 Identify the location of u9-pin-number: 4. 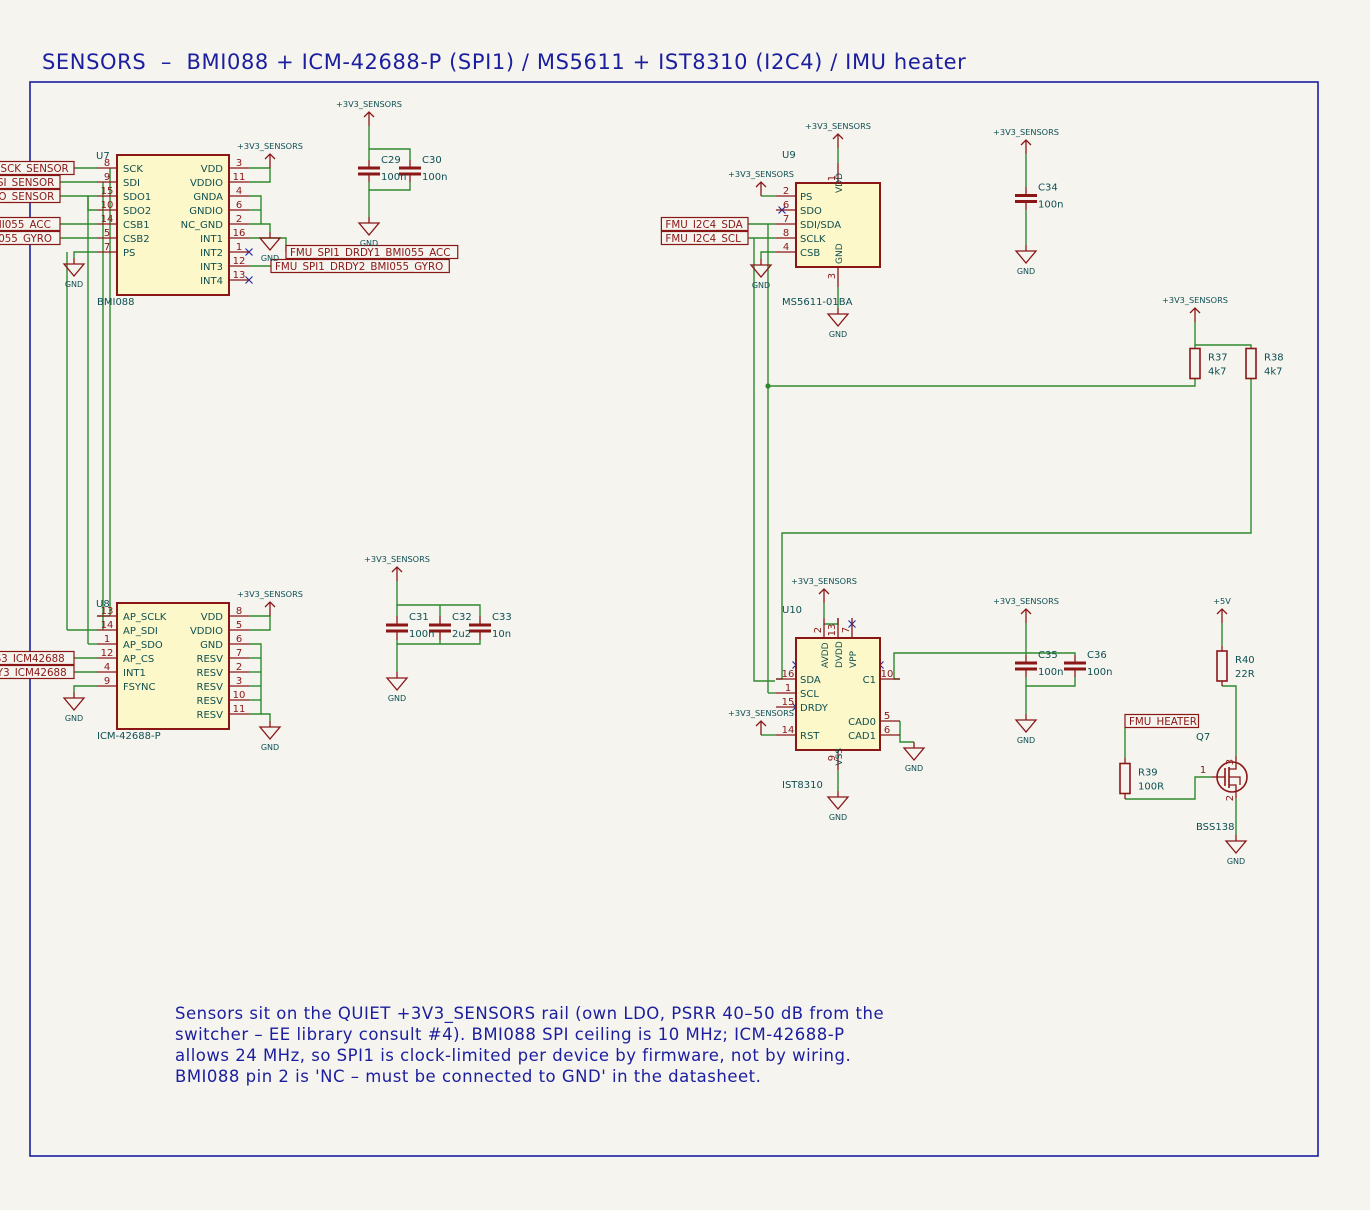
(786, 247).